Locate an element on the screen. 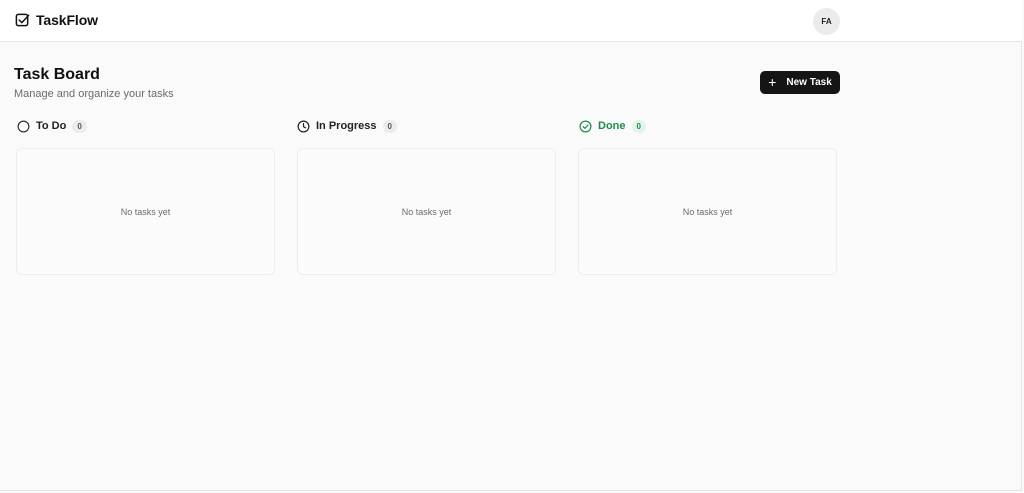 The height and width of the screenshot is (493, 1024). app-name: TaskFlow is located at coordinates (67, 20).